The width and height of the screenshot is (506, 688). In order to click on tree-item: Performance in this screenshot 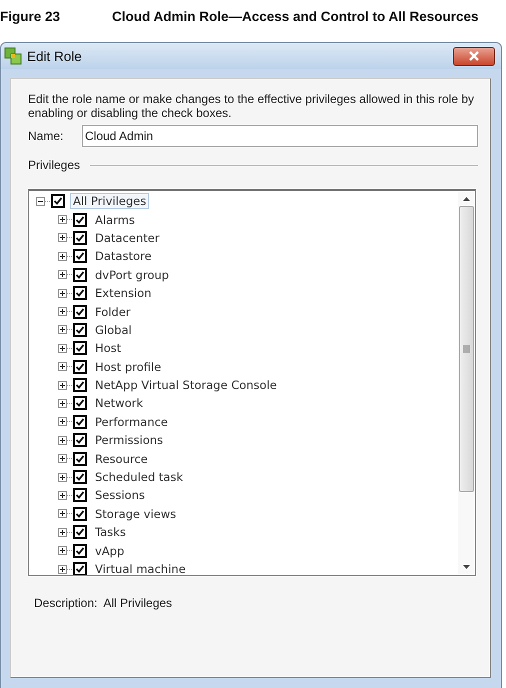, I will do `click(131, 422)`.